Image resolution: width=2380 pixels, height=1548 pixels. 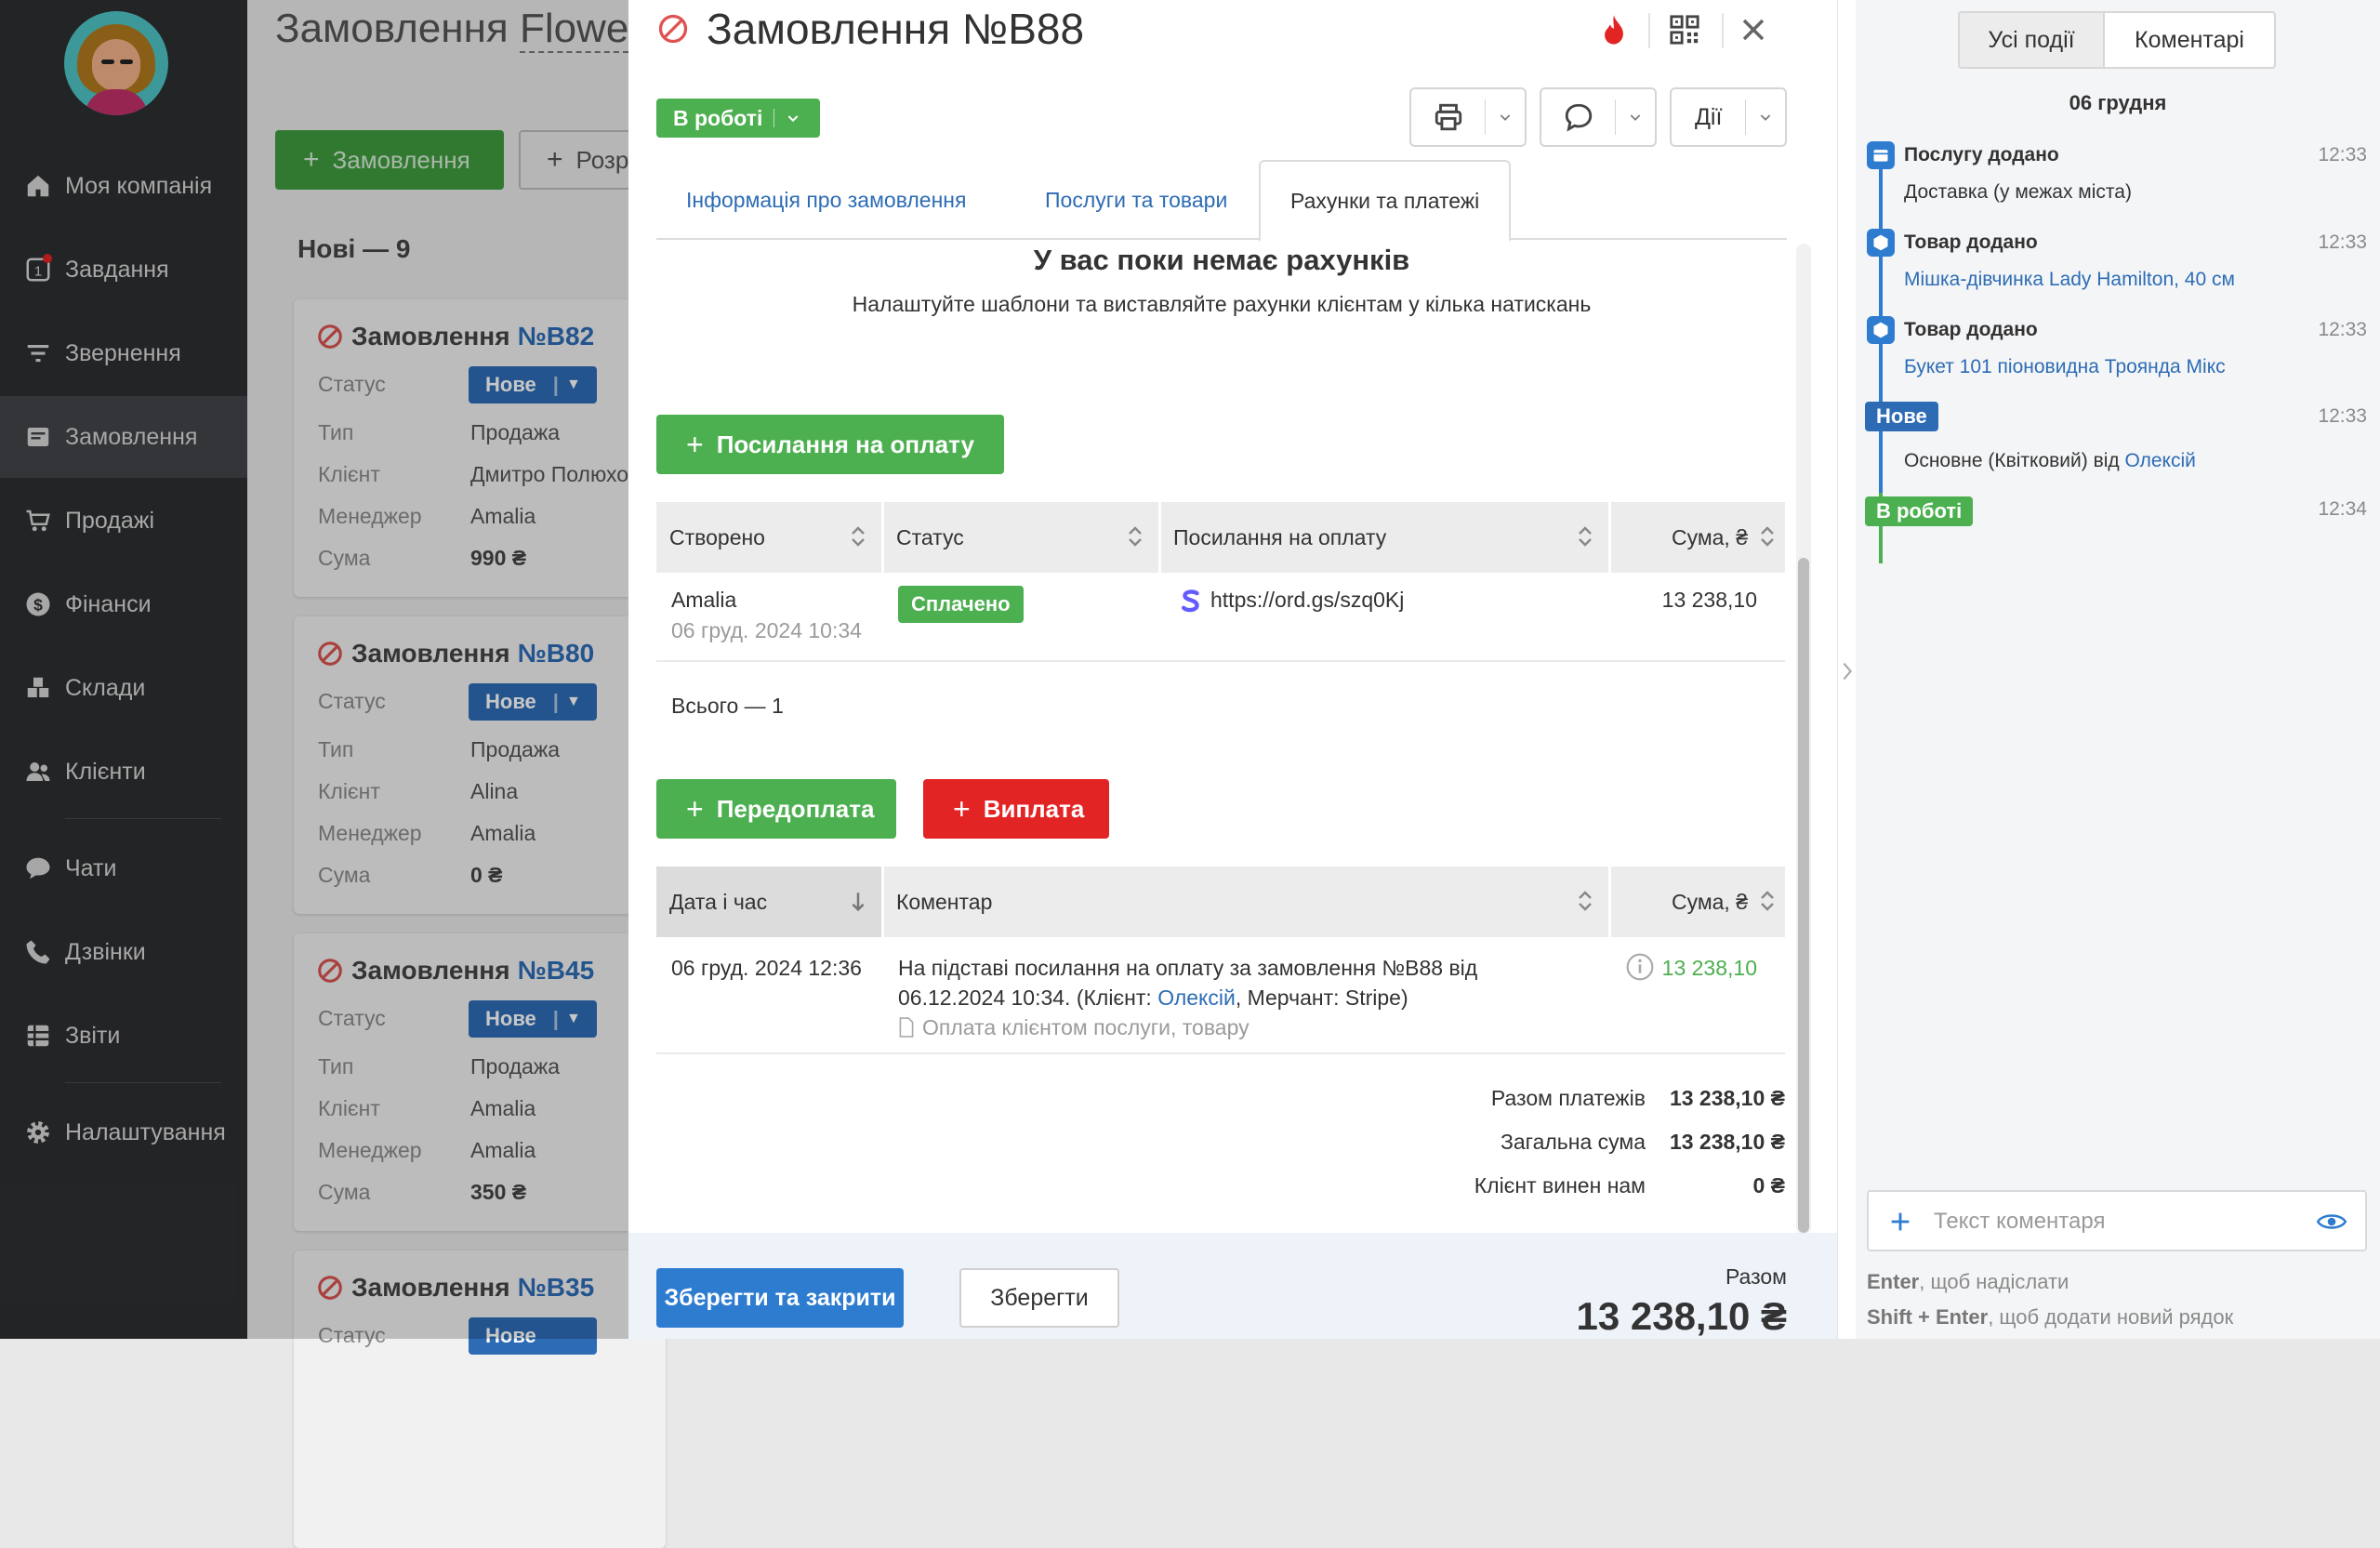 What do you see at coordinates (776, 809) in the screenshot?
I see `prepayment-button: + Передоплата` at bounding box center [776, 809].